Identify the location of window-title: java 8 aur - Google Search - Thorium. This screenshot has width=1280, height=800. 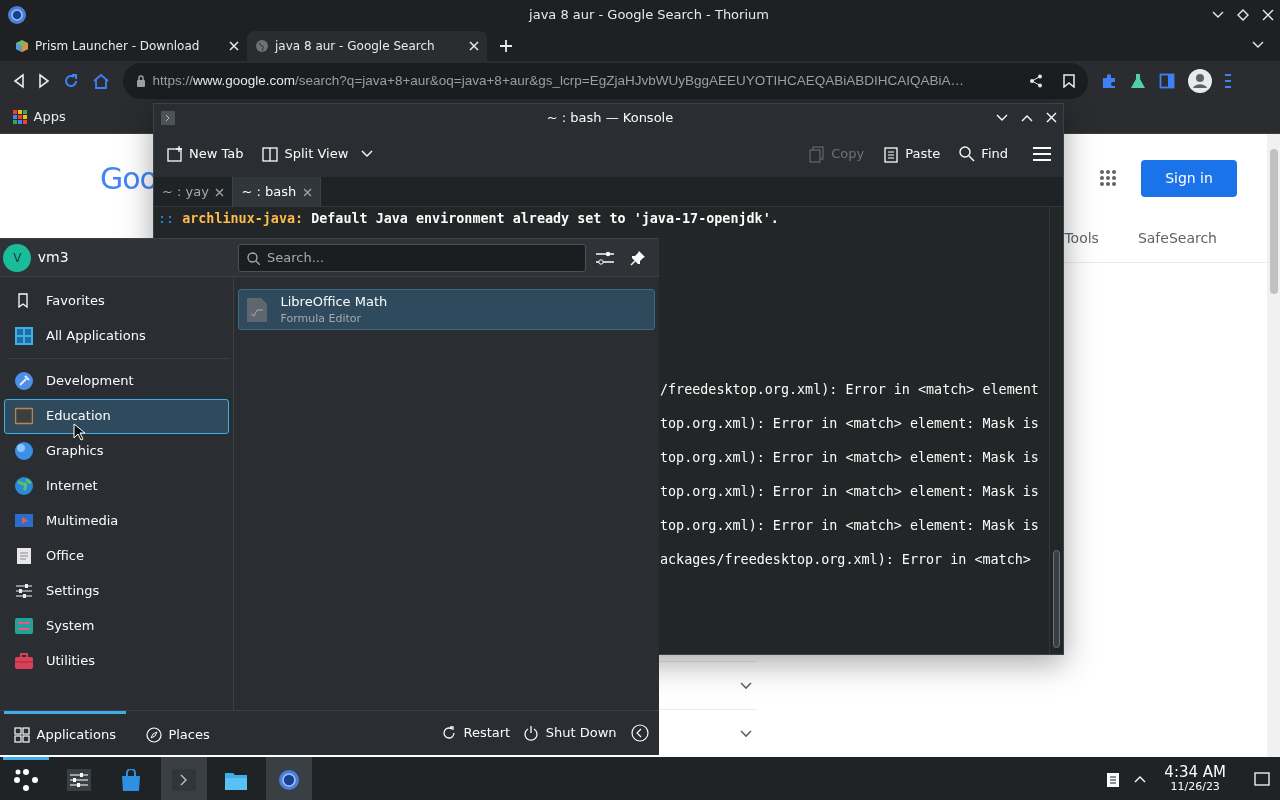
(648, 14).